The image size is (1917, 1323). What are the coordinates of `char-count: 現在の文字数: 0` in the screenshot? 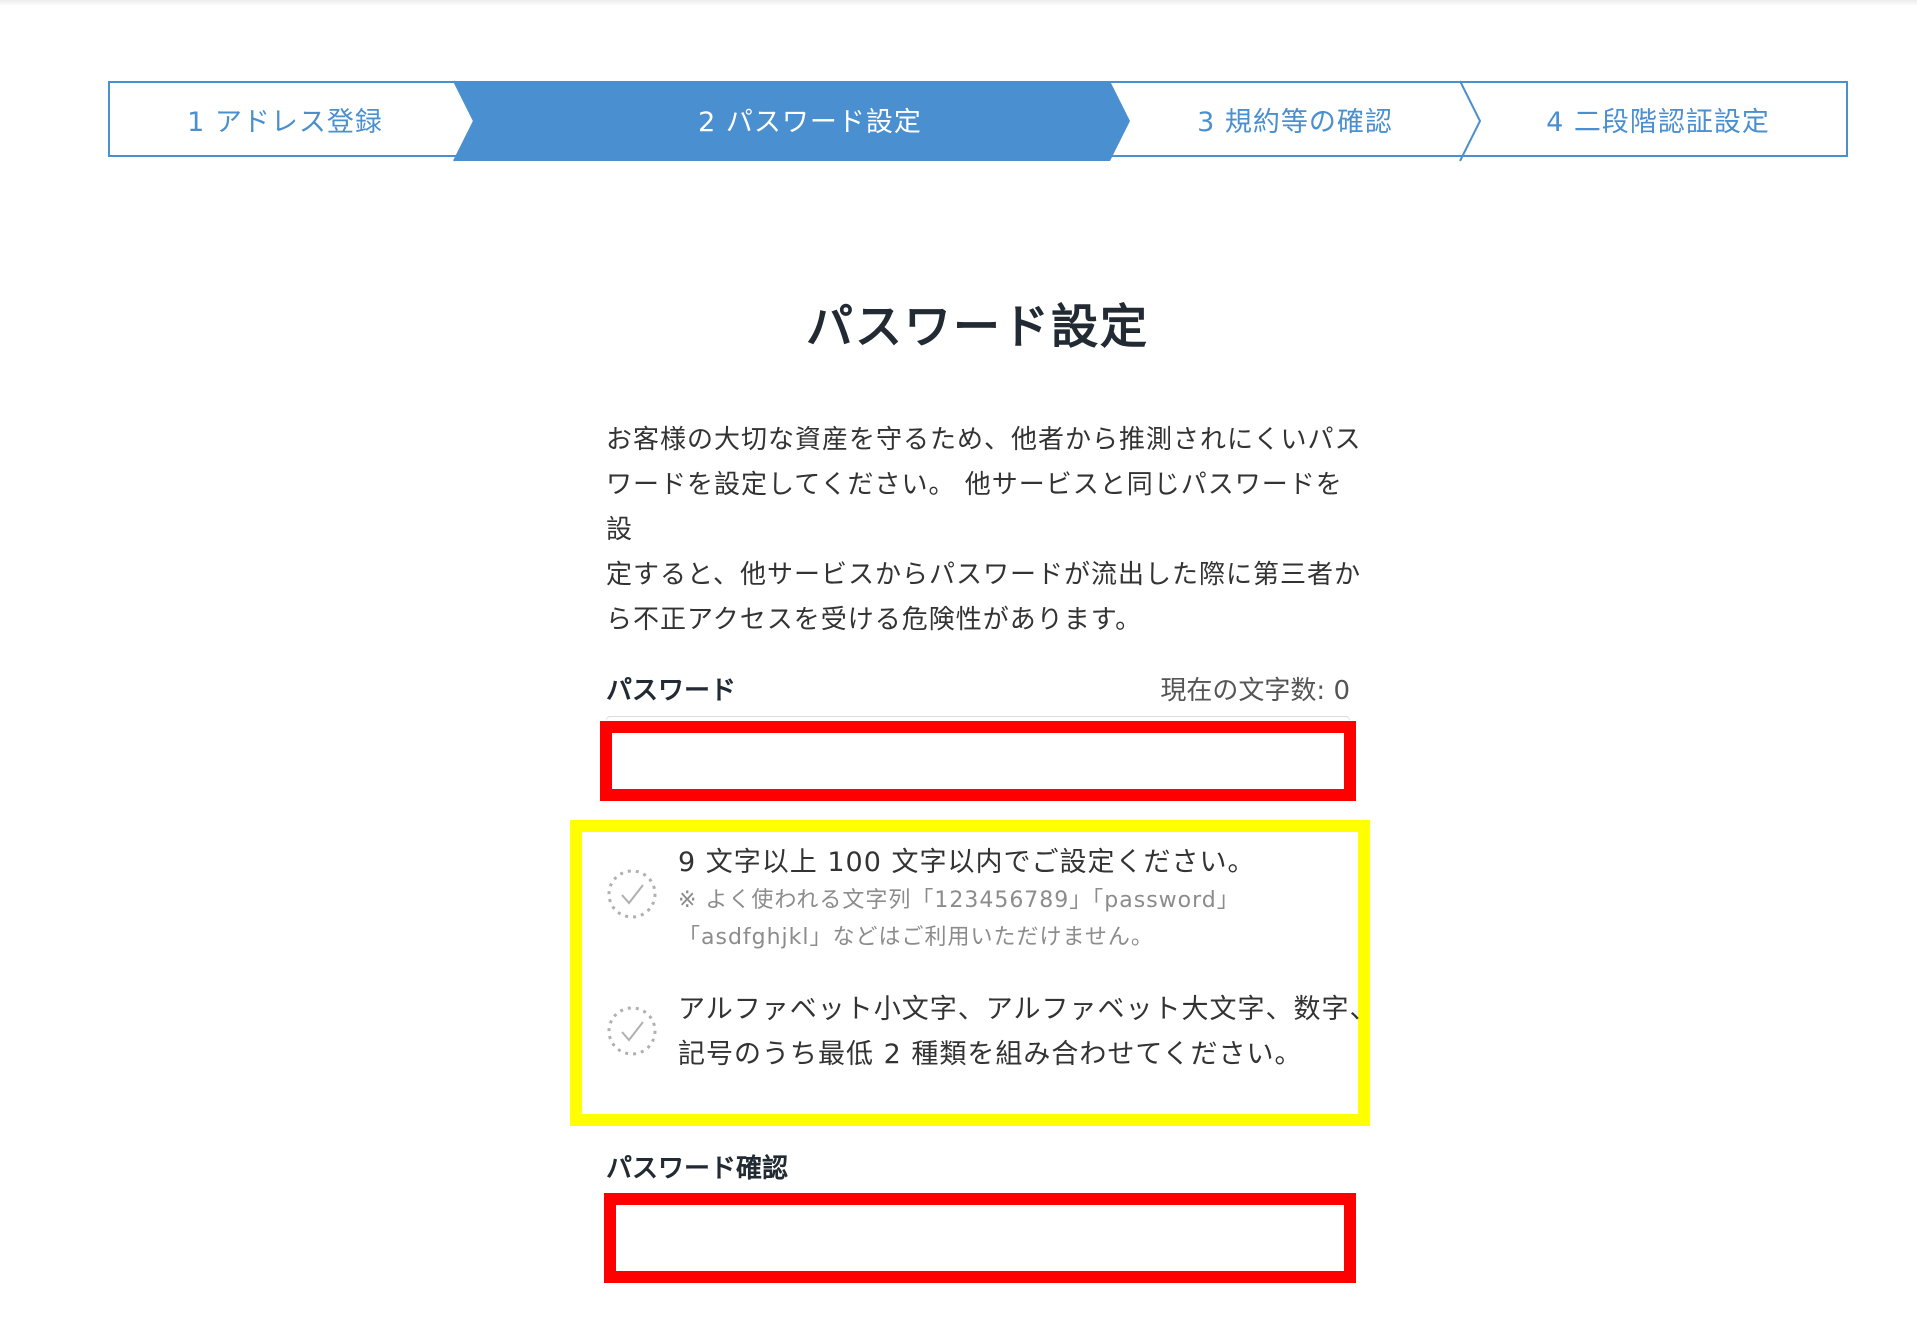 It's located at (1255, 691).